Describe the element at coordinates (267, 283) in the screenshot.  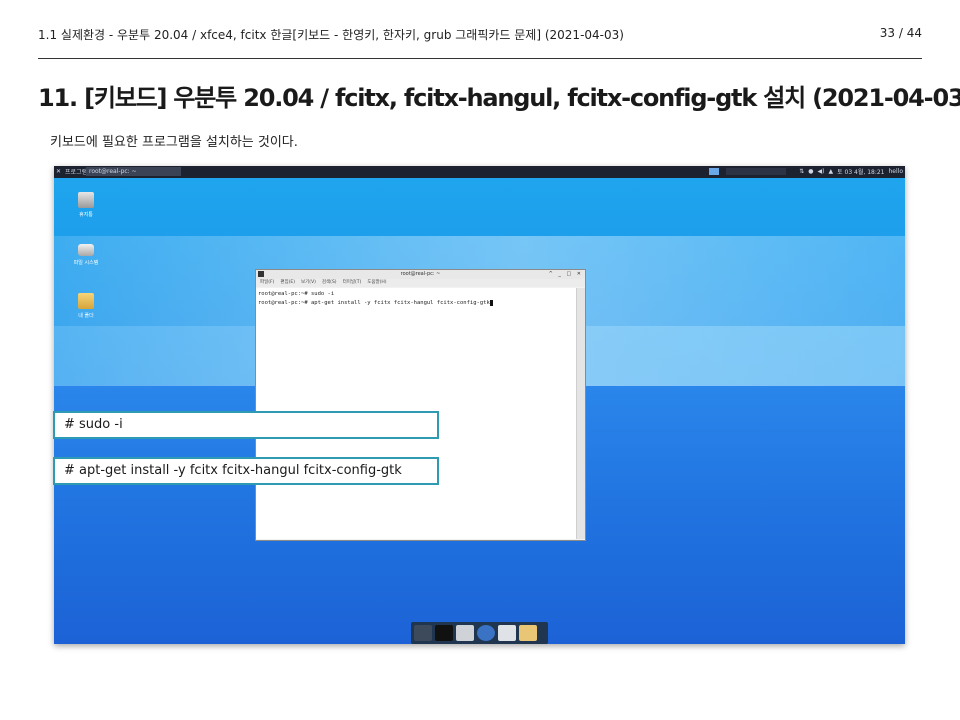
I see `menu-file: 파일(F)` at that location.